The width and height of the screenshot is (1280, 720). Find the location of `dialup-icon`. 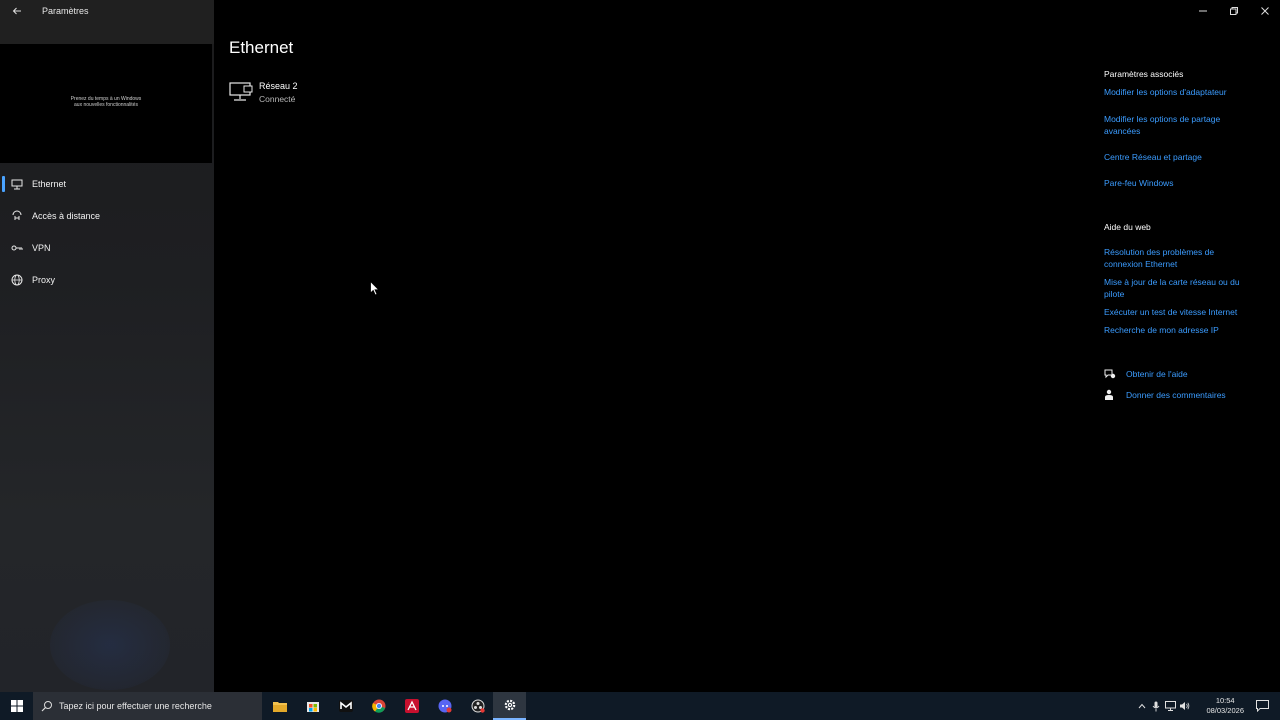

dialup-icon is located at coordinates (17, 216).